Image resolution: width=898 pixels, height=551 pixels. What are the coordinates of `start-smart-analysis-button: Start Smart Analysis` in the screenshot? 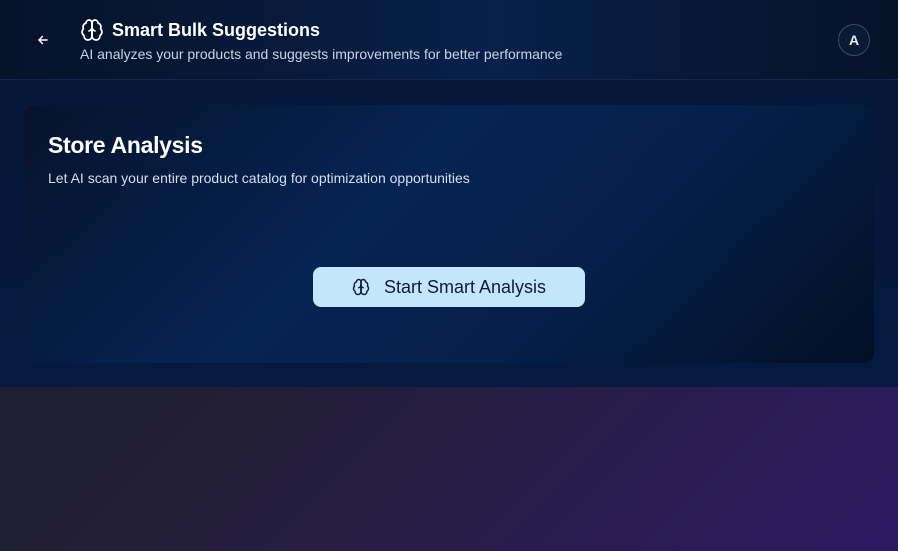 It's located at (449, 287).